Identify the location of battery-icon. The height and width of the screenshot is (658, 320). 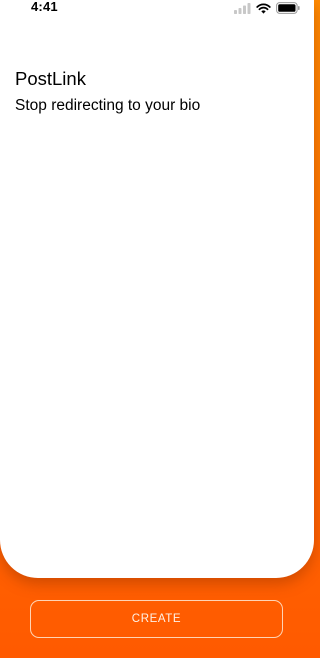
(288, 8).